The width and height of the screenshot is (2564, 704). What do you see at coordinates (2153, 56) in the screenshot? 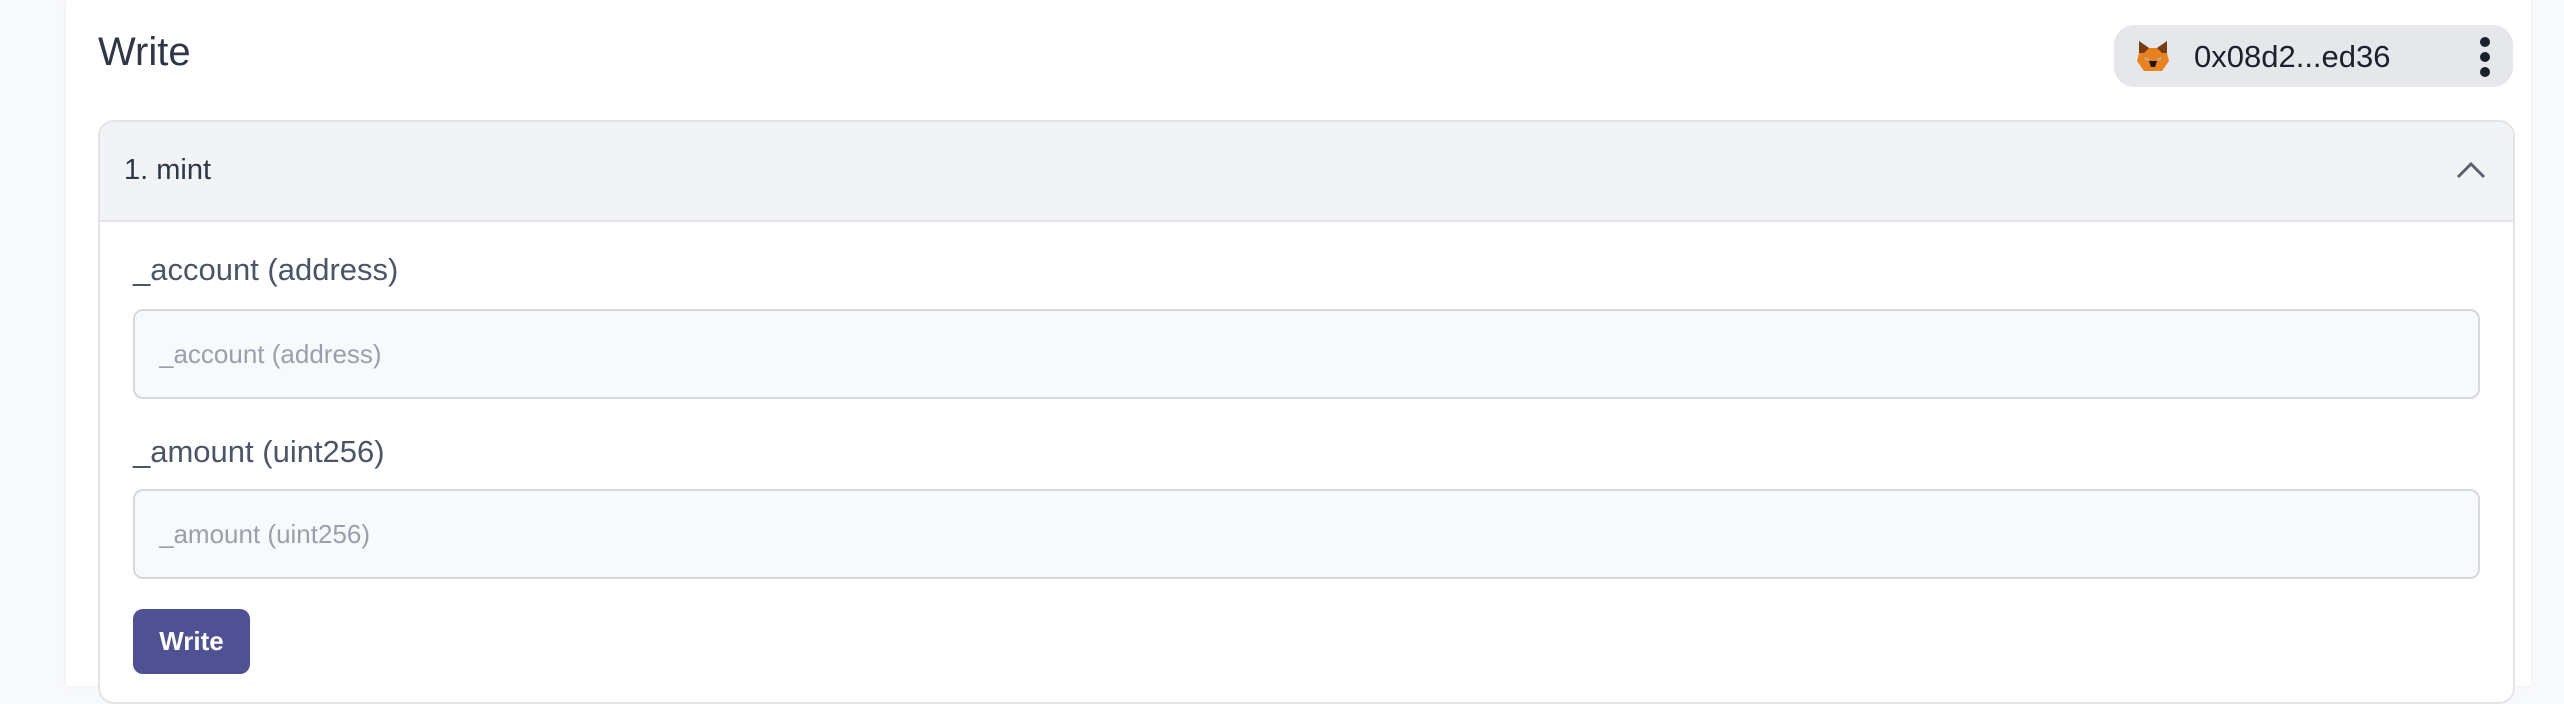
I see `metamask-fox-icon` at bounding box center [2153, 56].